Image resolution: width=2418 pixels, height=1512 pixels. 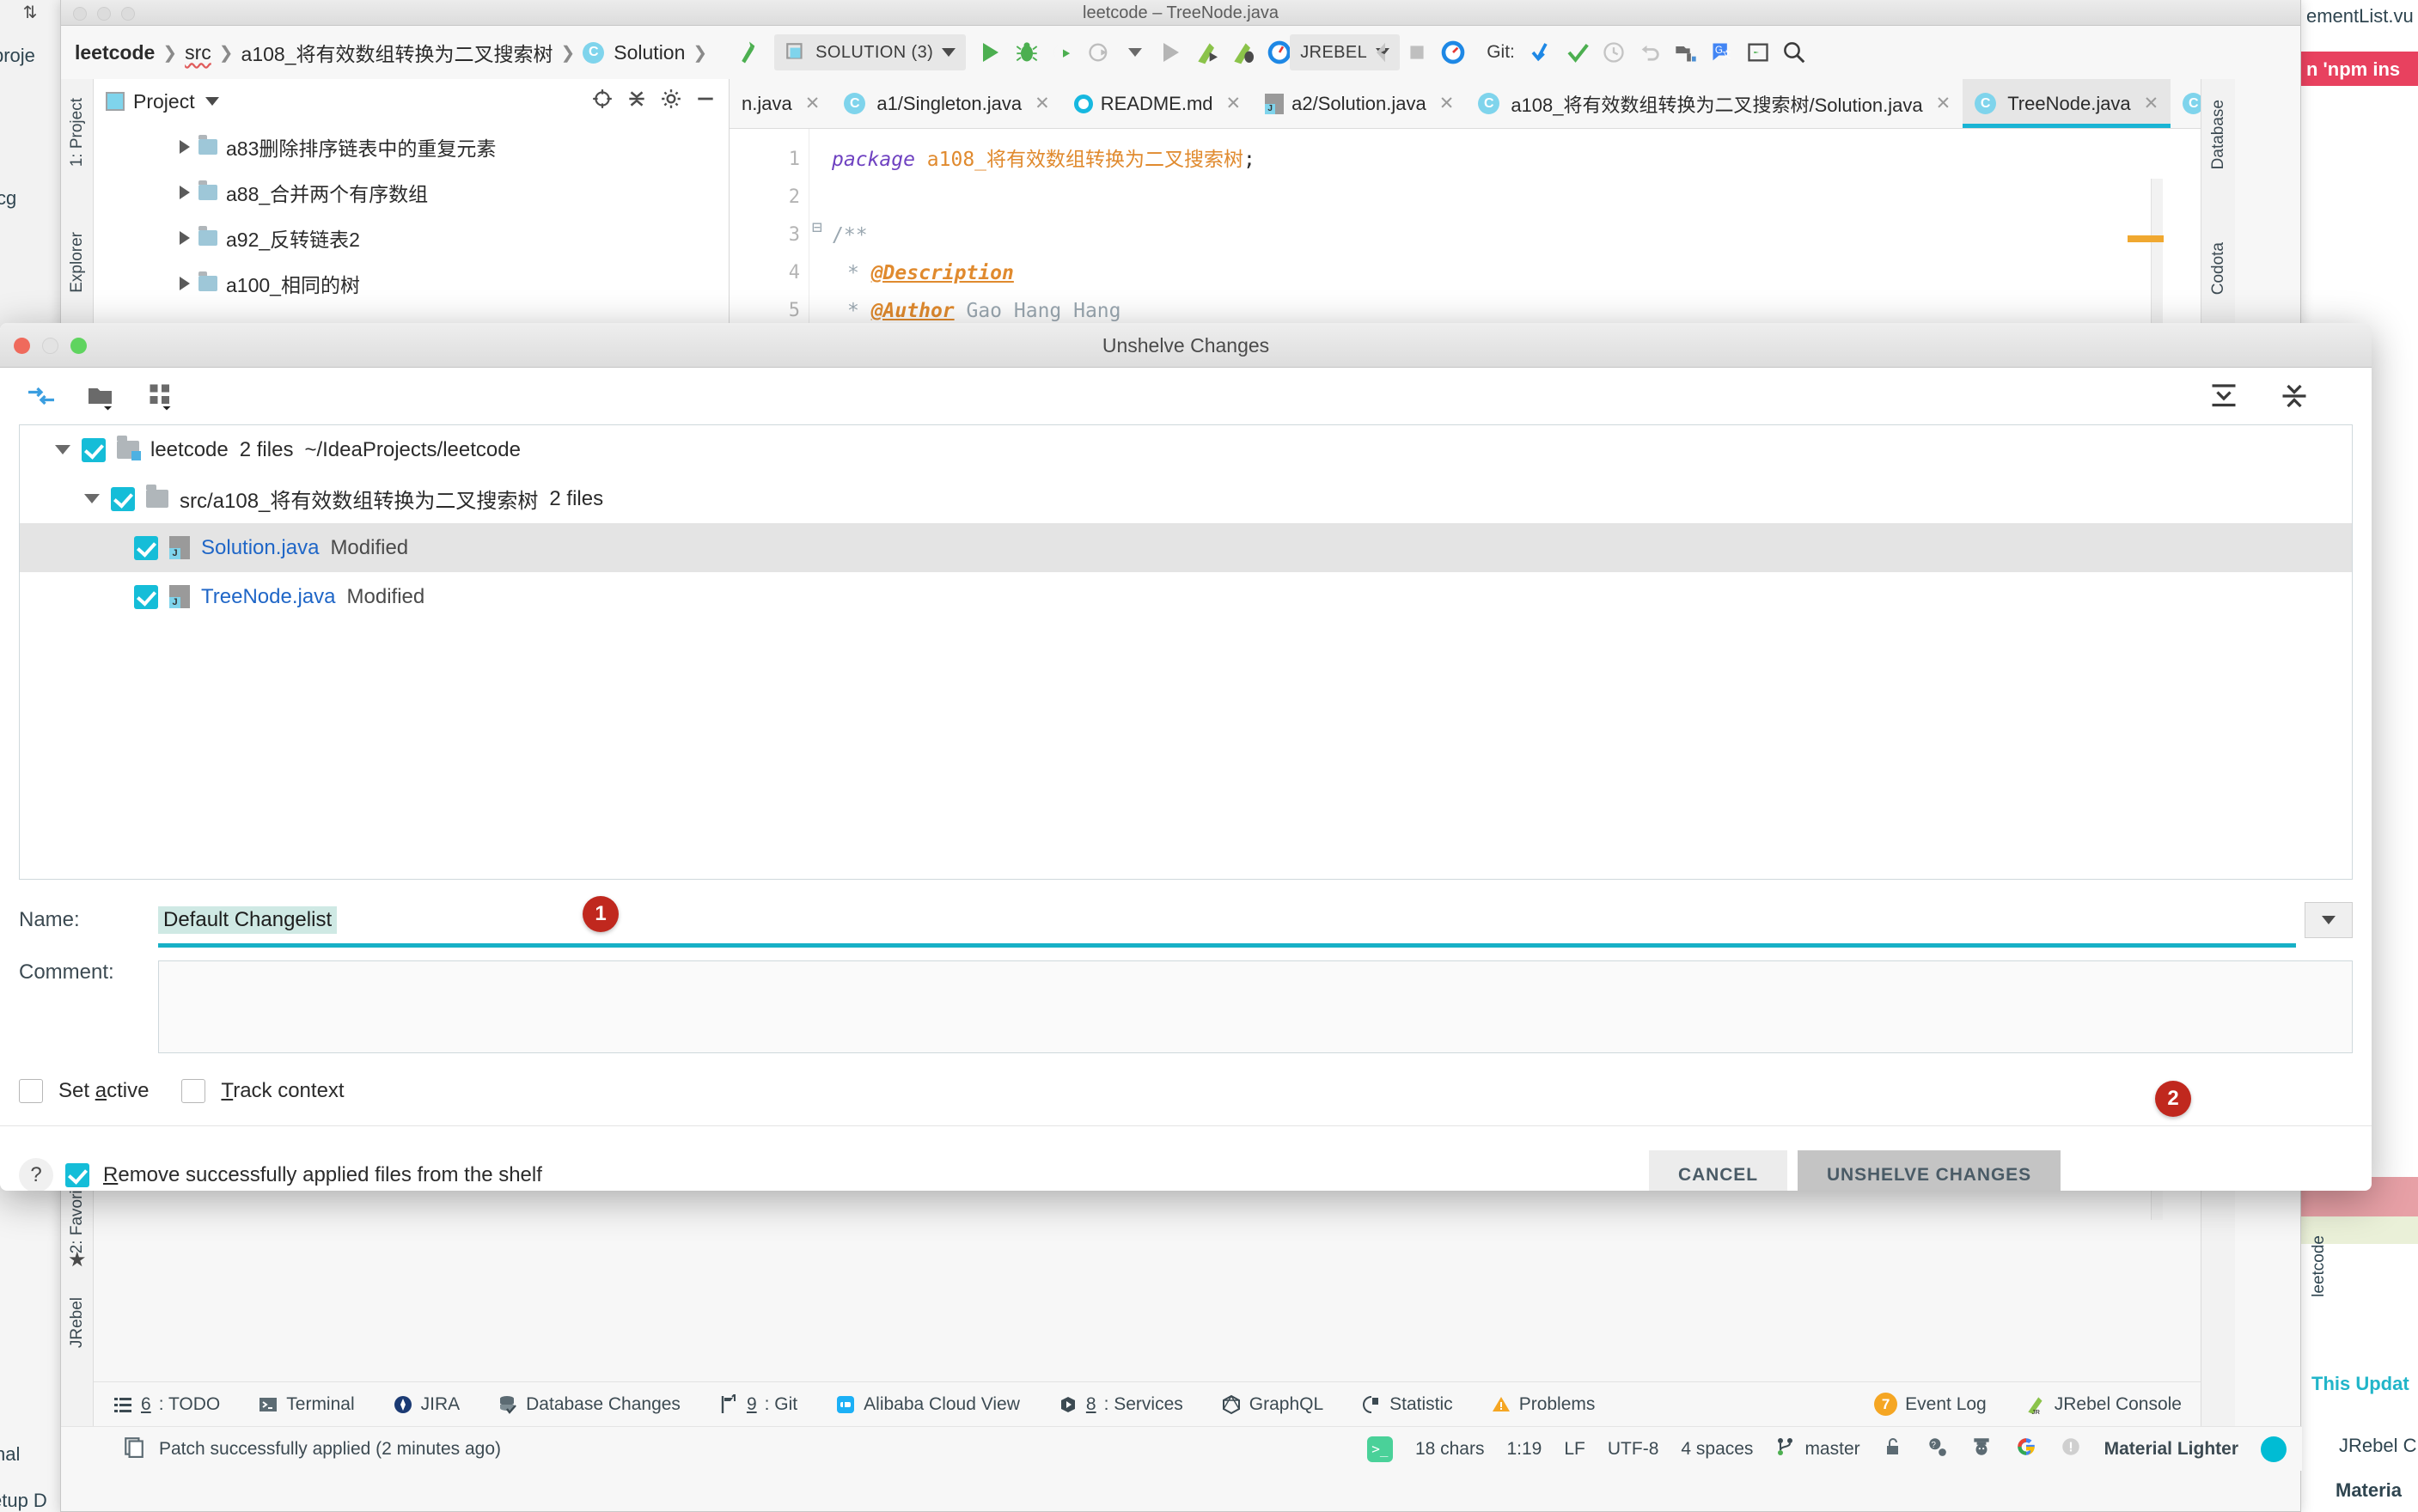 I want to click on editor-tabs-overflow: C ⌄, so click(x=2186, y=103).